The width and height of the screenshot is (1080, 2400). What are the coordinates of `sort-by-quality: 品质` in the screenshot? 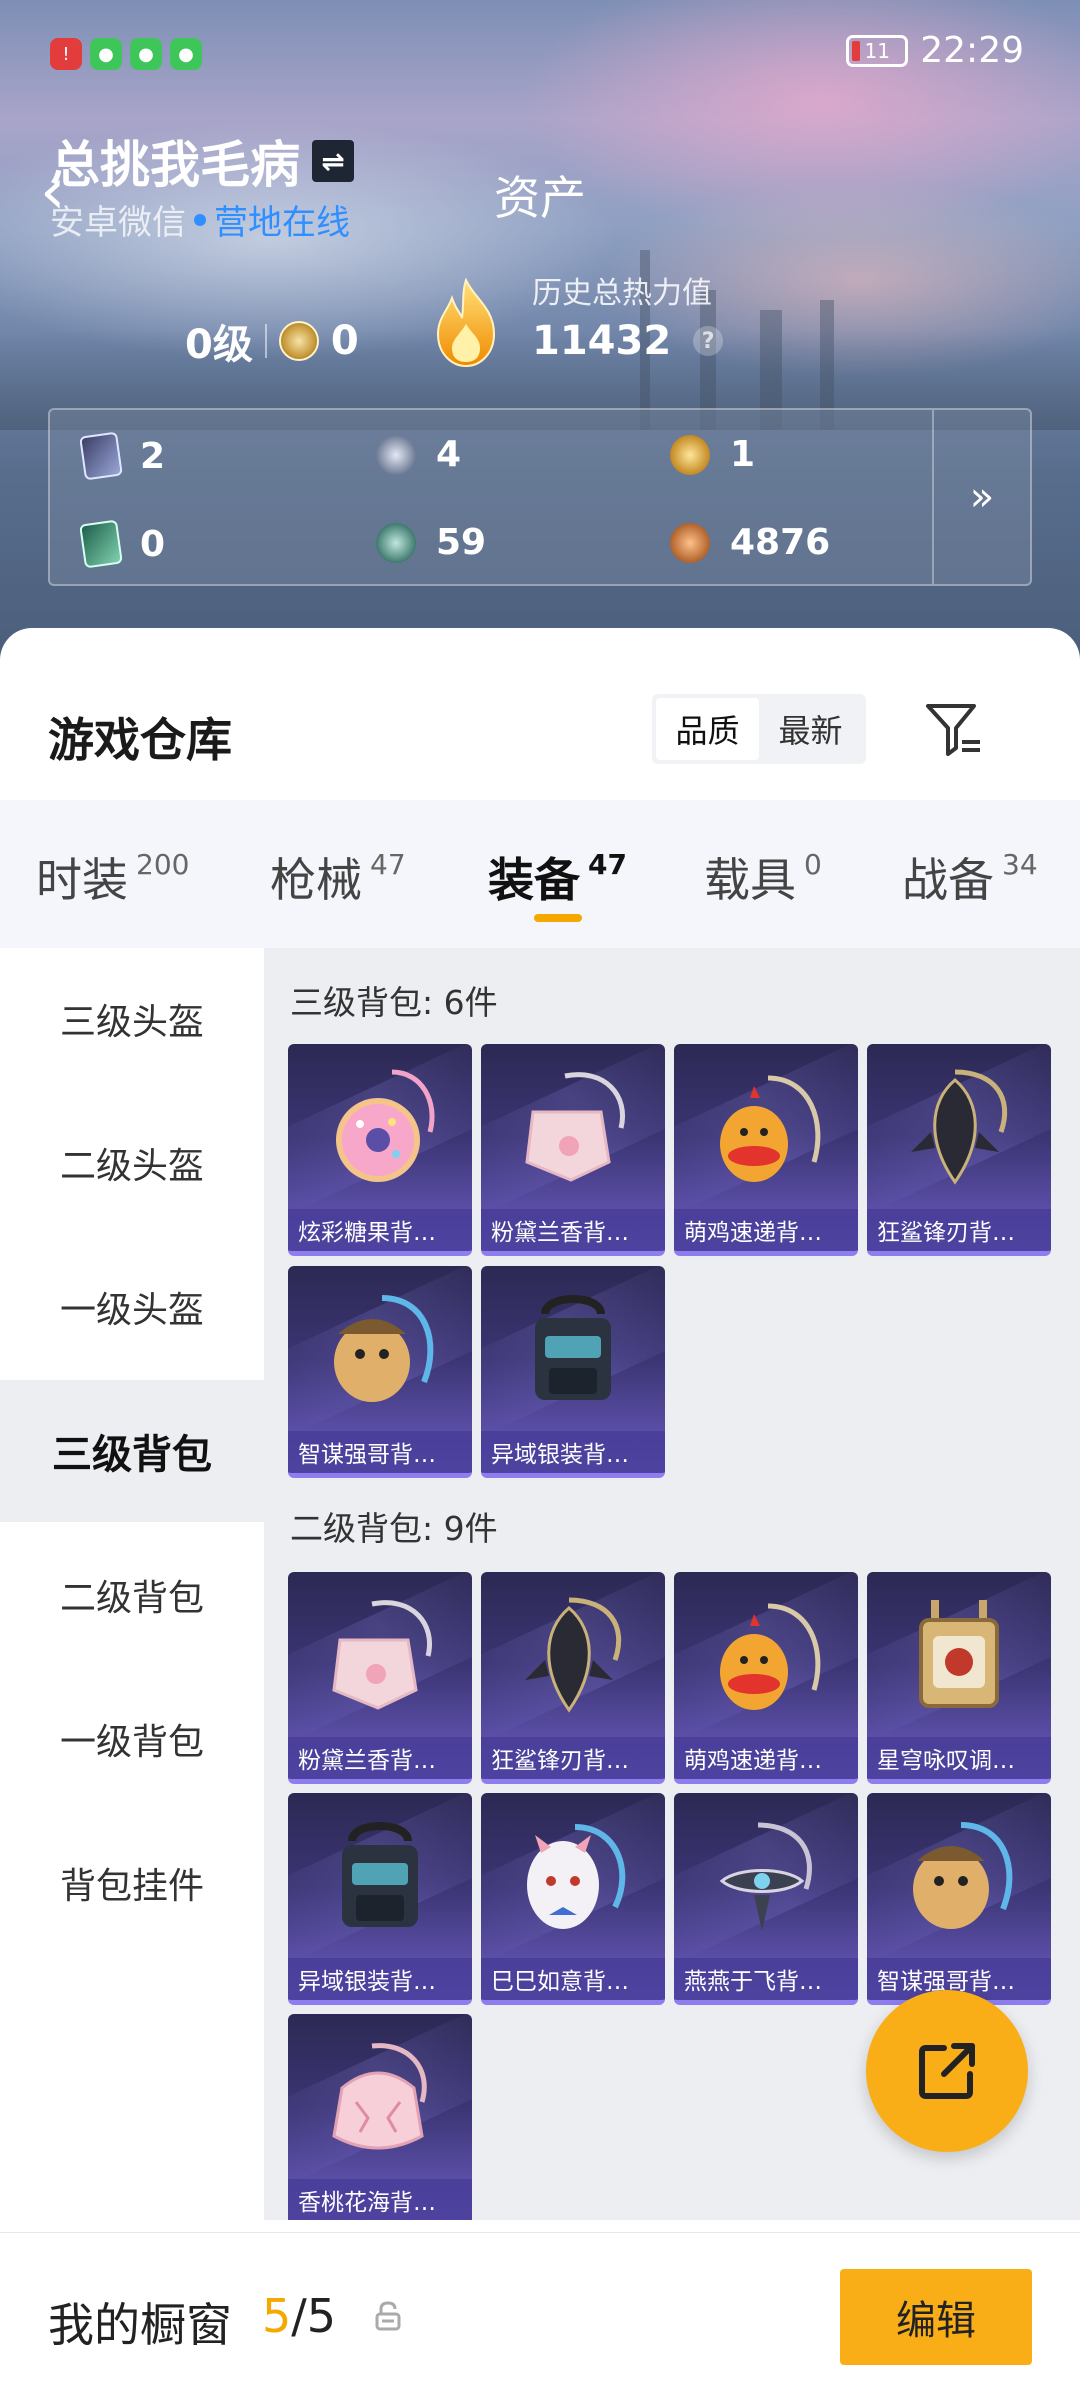 It's located at (707, 729).